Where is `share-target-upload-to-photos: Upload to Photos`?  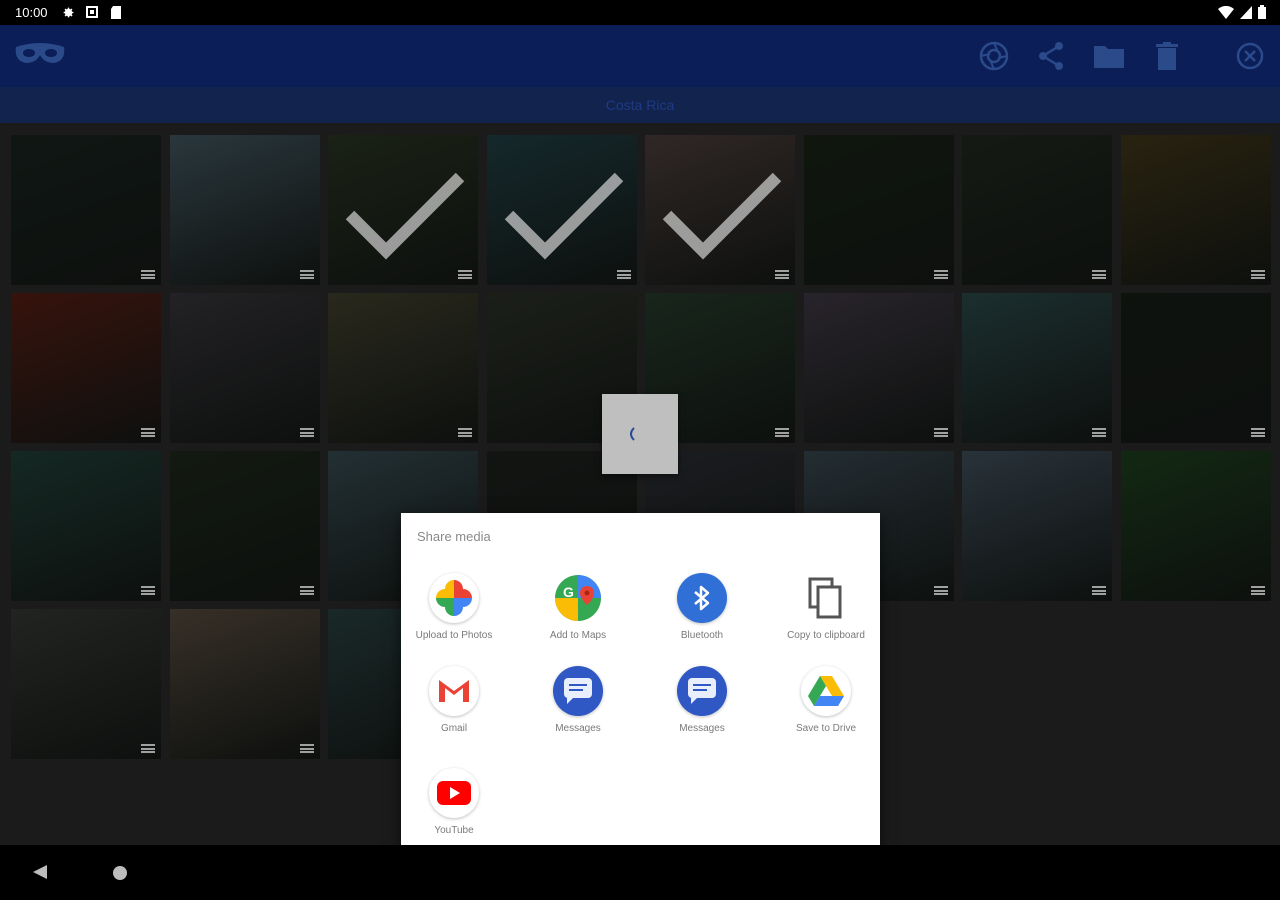
share-target-upload-to-photos: Upload to Photos is located at coordinates (454, 607).